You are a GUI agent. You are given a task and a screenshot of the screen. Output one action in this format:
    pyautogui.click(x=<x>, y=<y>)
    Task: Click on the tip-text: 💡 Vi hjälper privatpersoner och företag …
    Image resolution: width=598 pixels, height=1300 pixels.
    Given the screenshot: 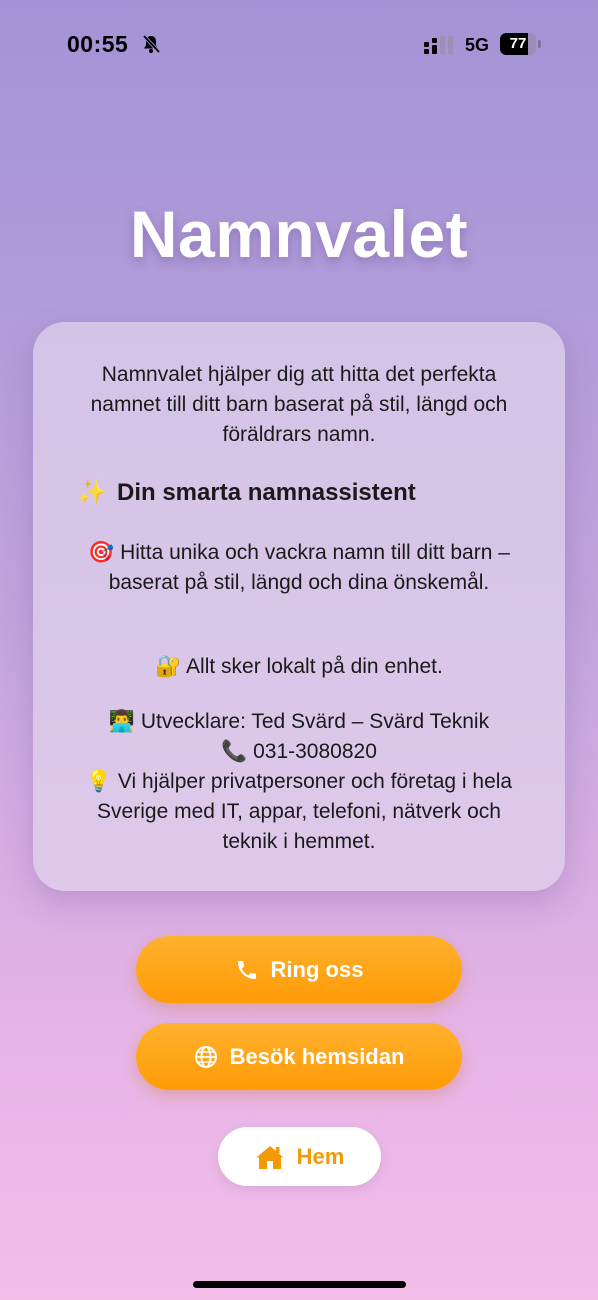 What is the action you would take?
    pyautogui.click(x=299, y=811)
    